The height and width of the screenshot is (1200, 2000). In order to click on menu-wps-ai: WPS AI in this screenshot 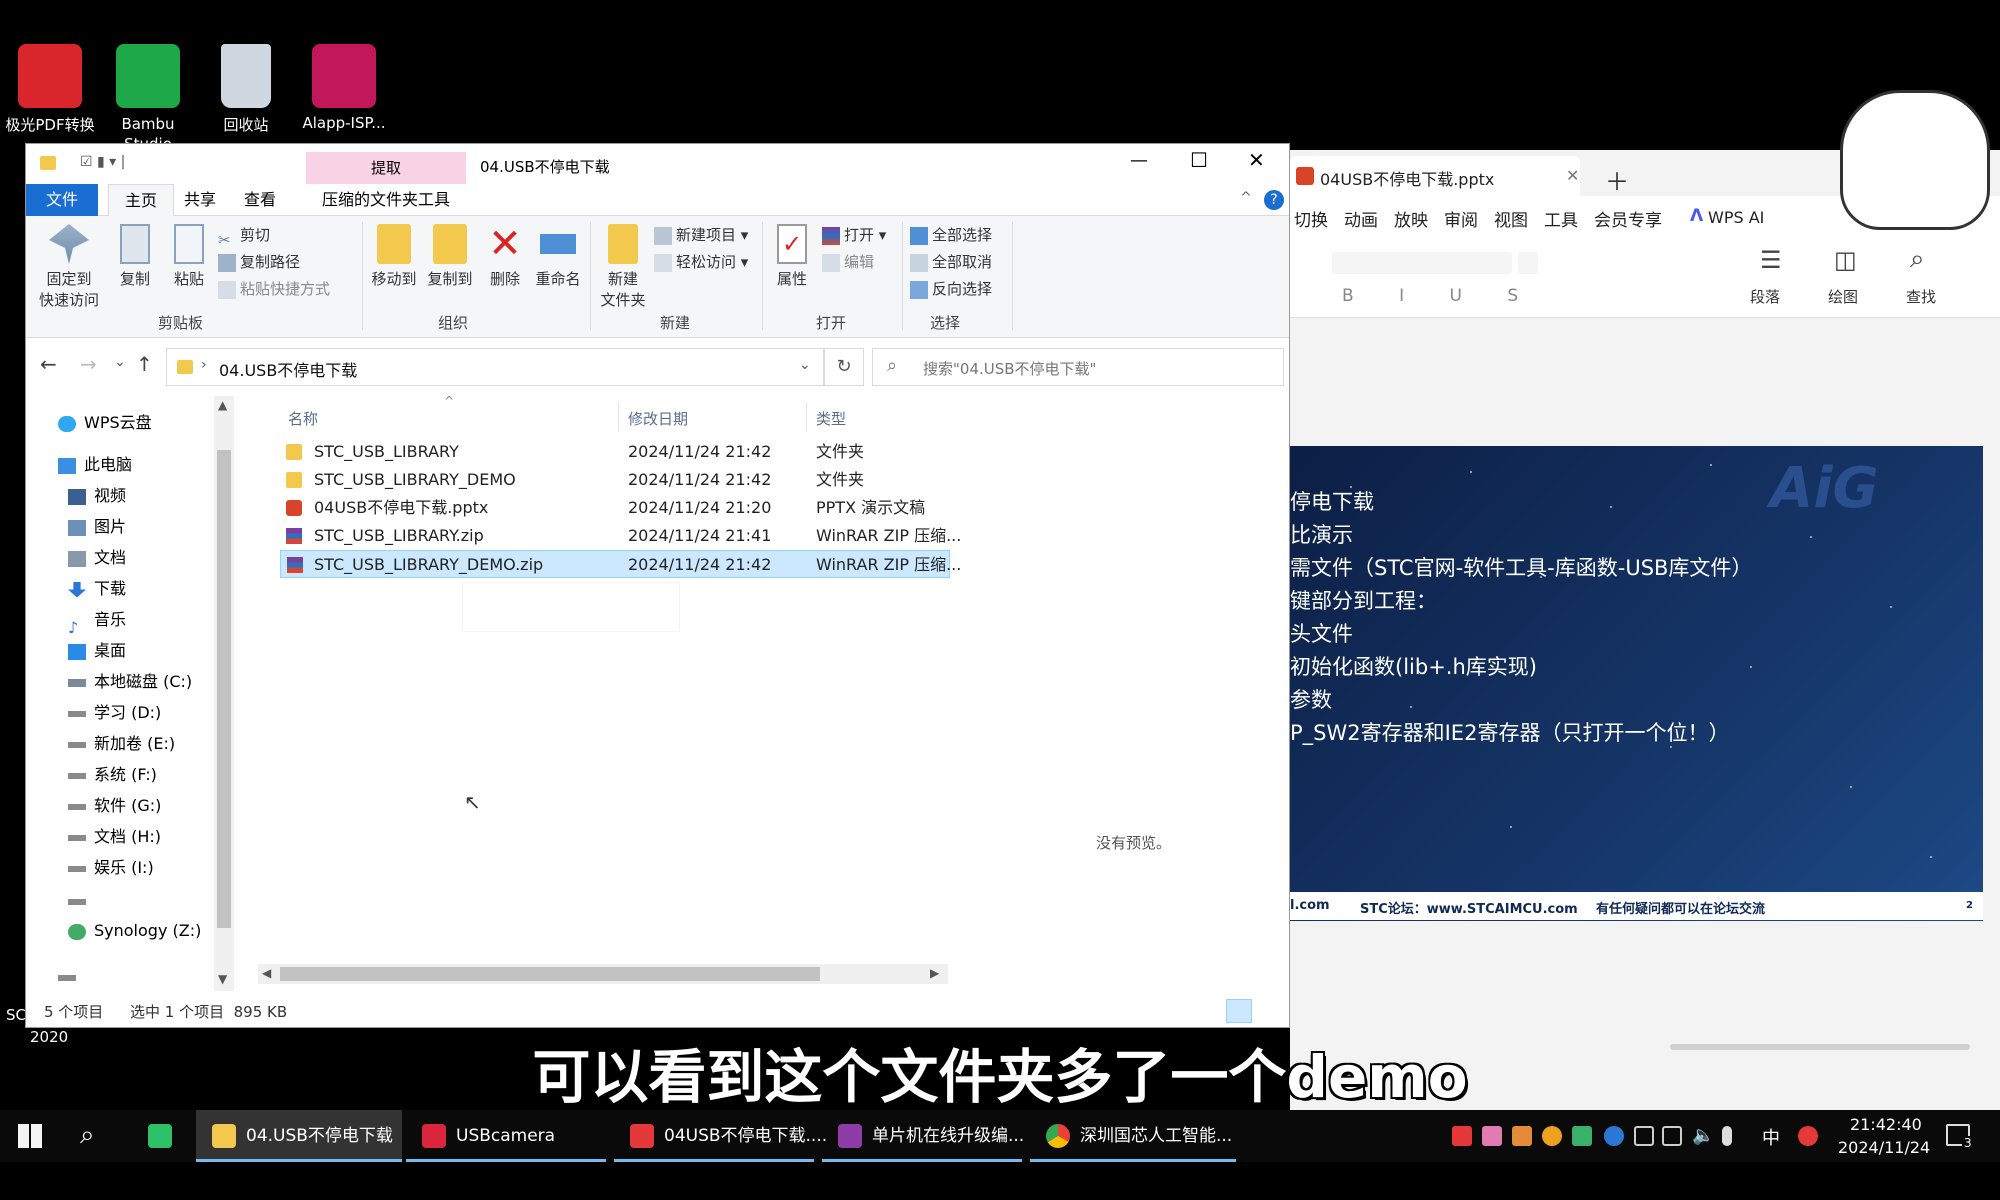, I will do `click(1736, 217)`.